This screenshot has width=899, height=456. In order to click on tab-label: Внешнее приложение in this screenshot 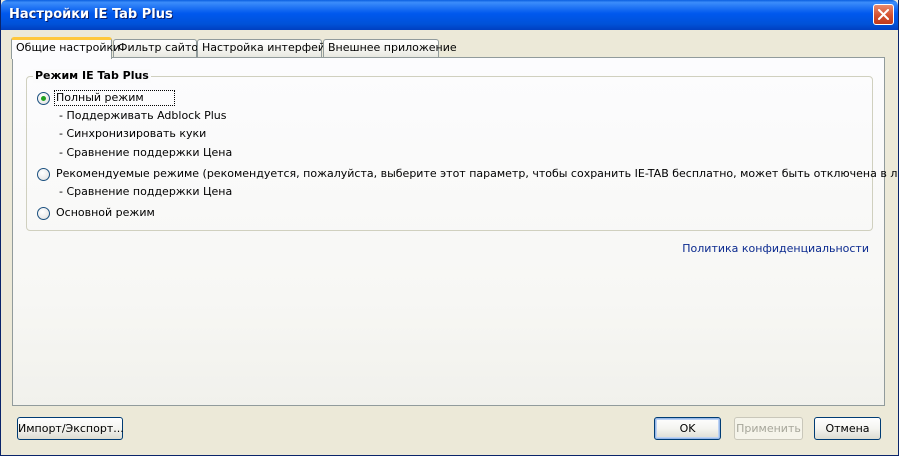, I will do `click(392, 47)`.